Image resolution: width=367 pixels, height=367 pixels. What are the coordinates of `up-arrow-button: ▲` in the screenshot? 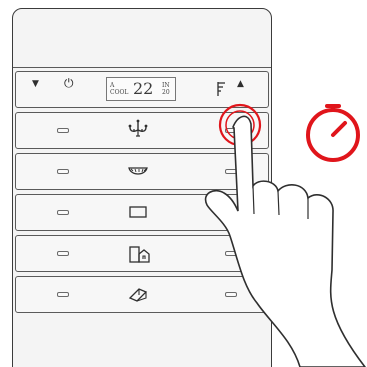 It's located at (240, 84).